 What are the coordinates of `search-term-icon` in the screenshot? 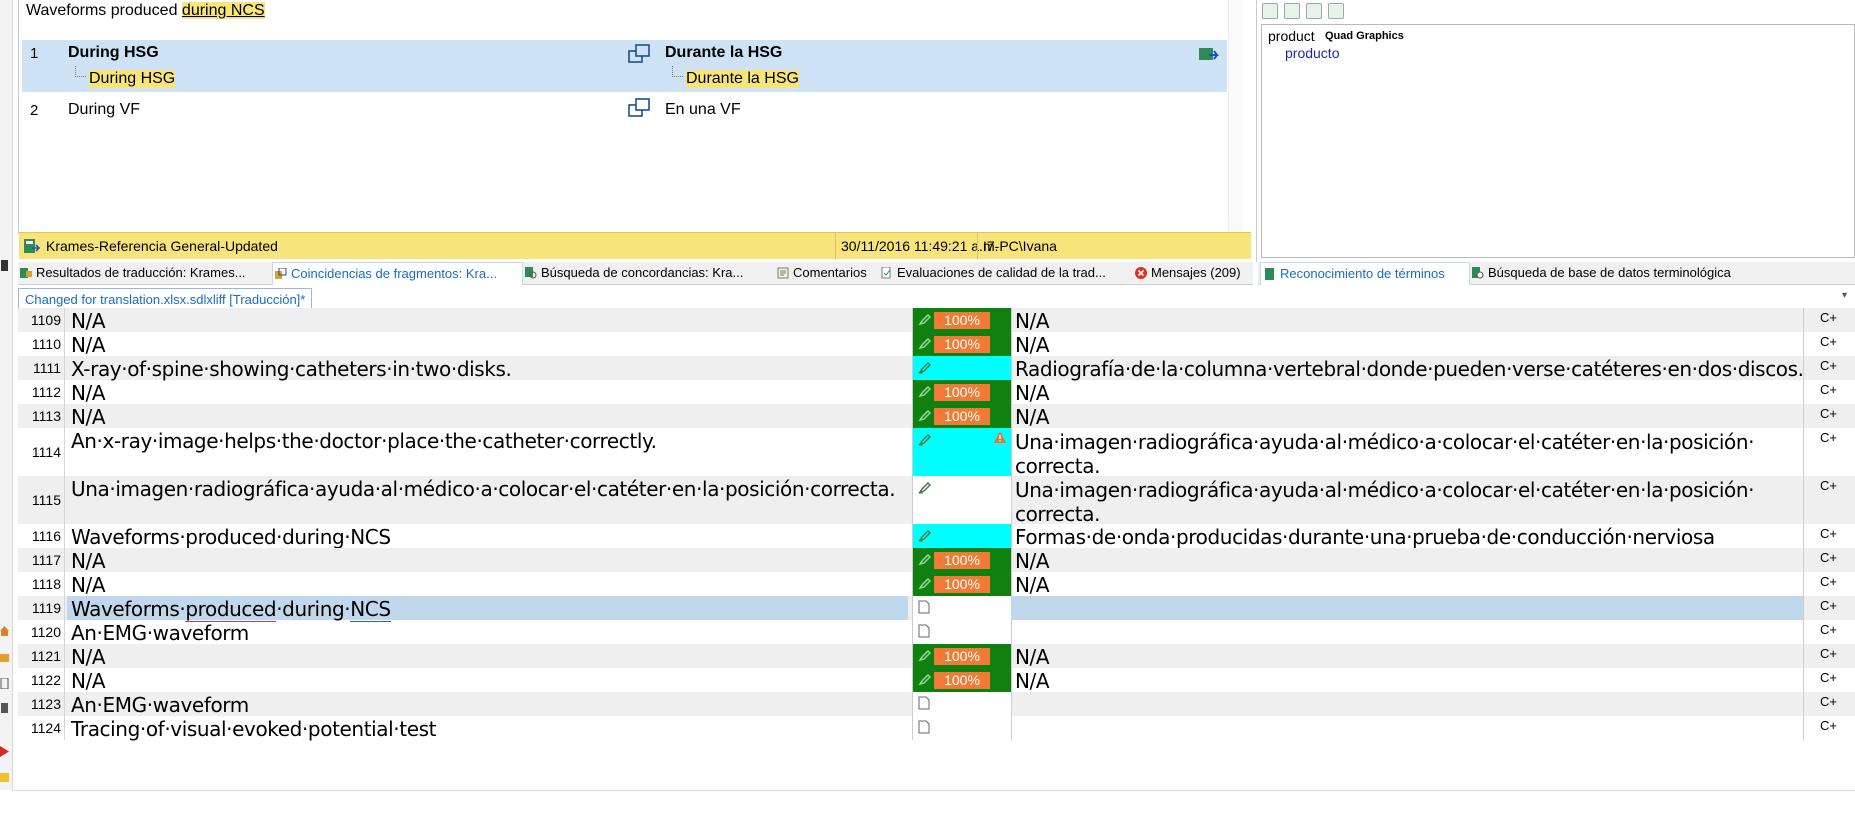 It's located at (1270, 11).